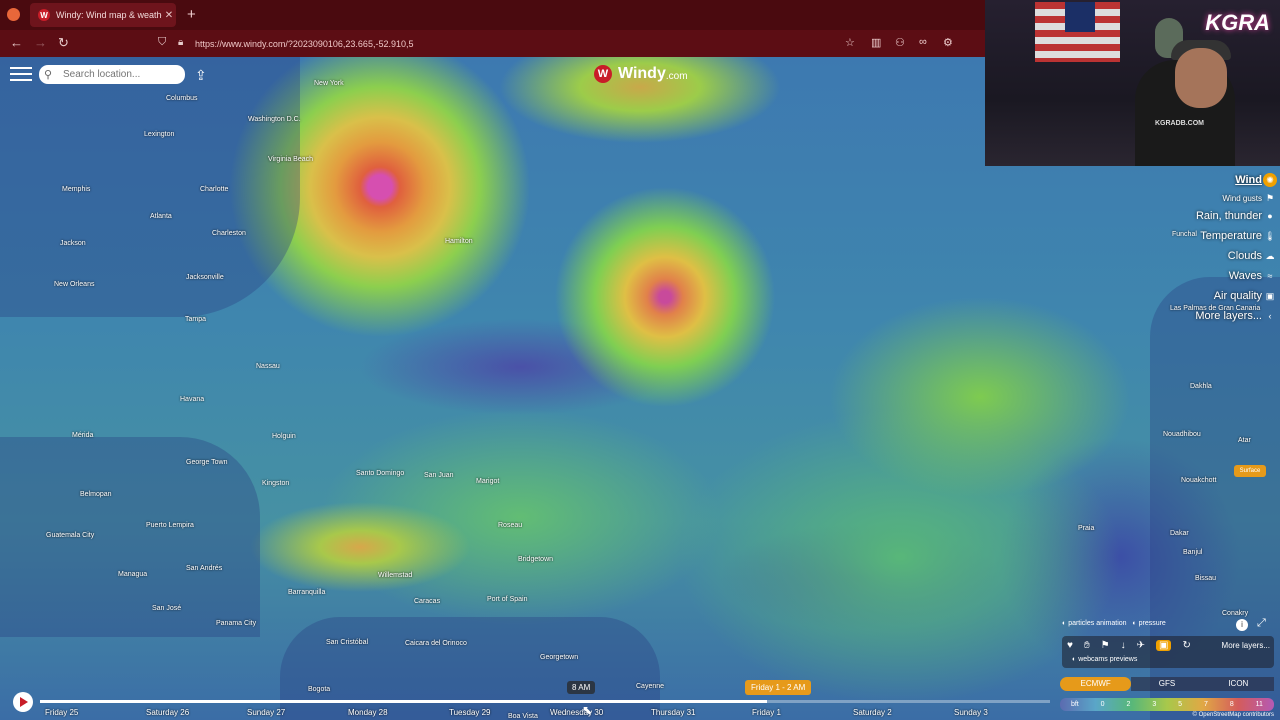 Image resolution: width=1280 pixels, height=720 pixels. Describe the element at coordinates (166, 608) in the screenshot. I see `map-city-label: San José` at that location.